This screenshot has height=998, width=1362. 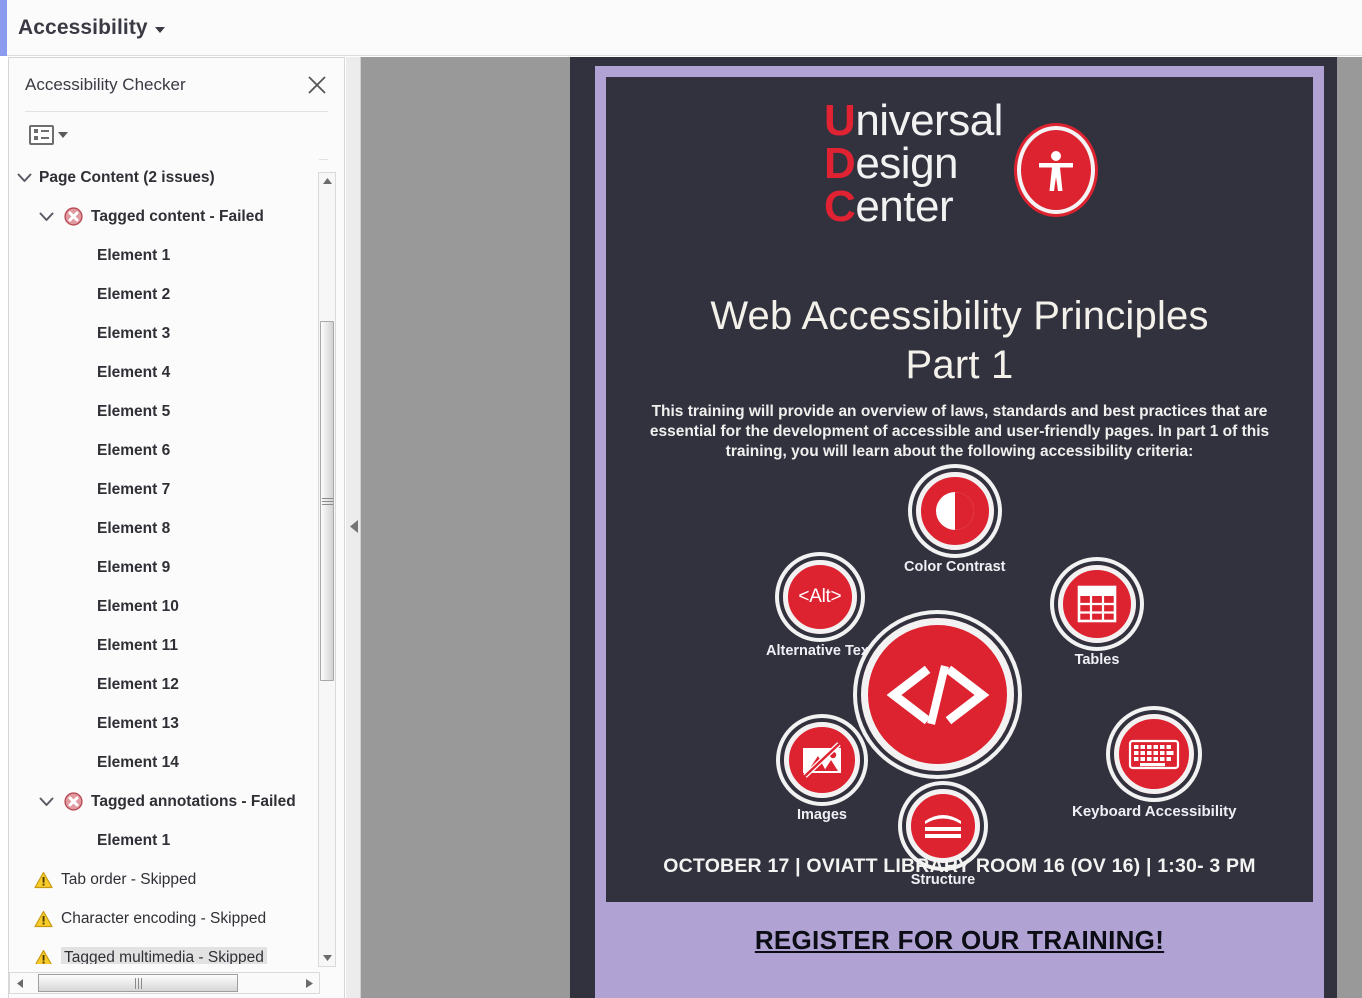 I want to click on list-options-icon, so click(x=41, y=134).